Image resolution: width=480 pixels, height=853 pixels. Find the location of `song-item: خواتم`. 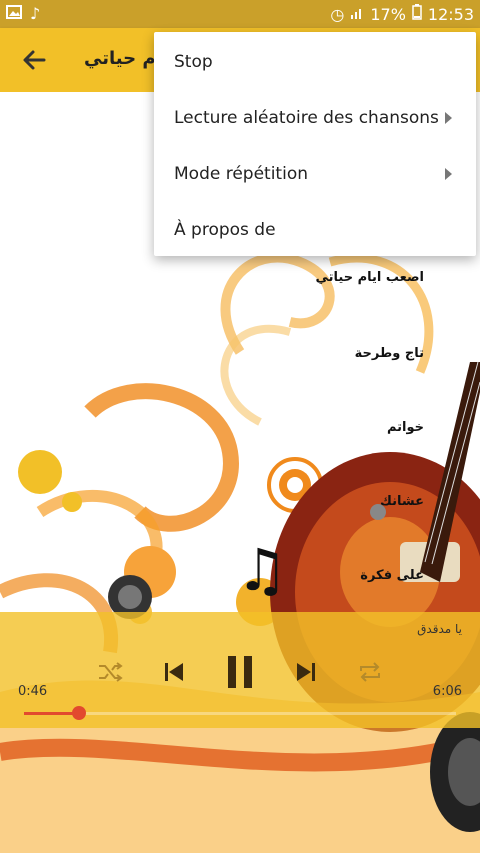

song-item: خواتم is located at coordinates (405, 427).